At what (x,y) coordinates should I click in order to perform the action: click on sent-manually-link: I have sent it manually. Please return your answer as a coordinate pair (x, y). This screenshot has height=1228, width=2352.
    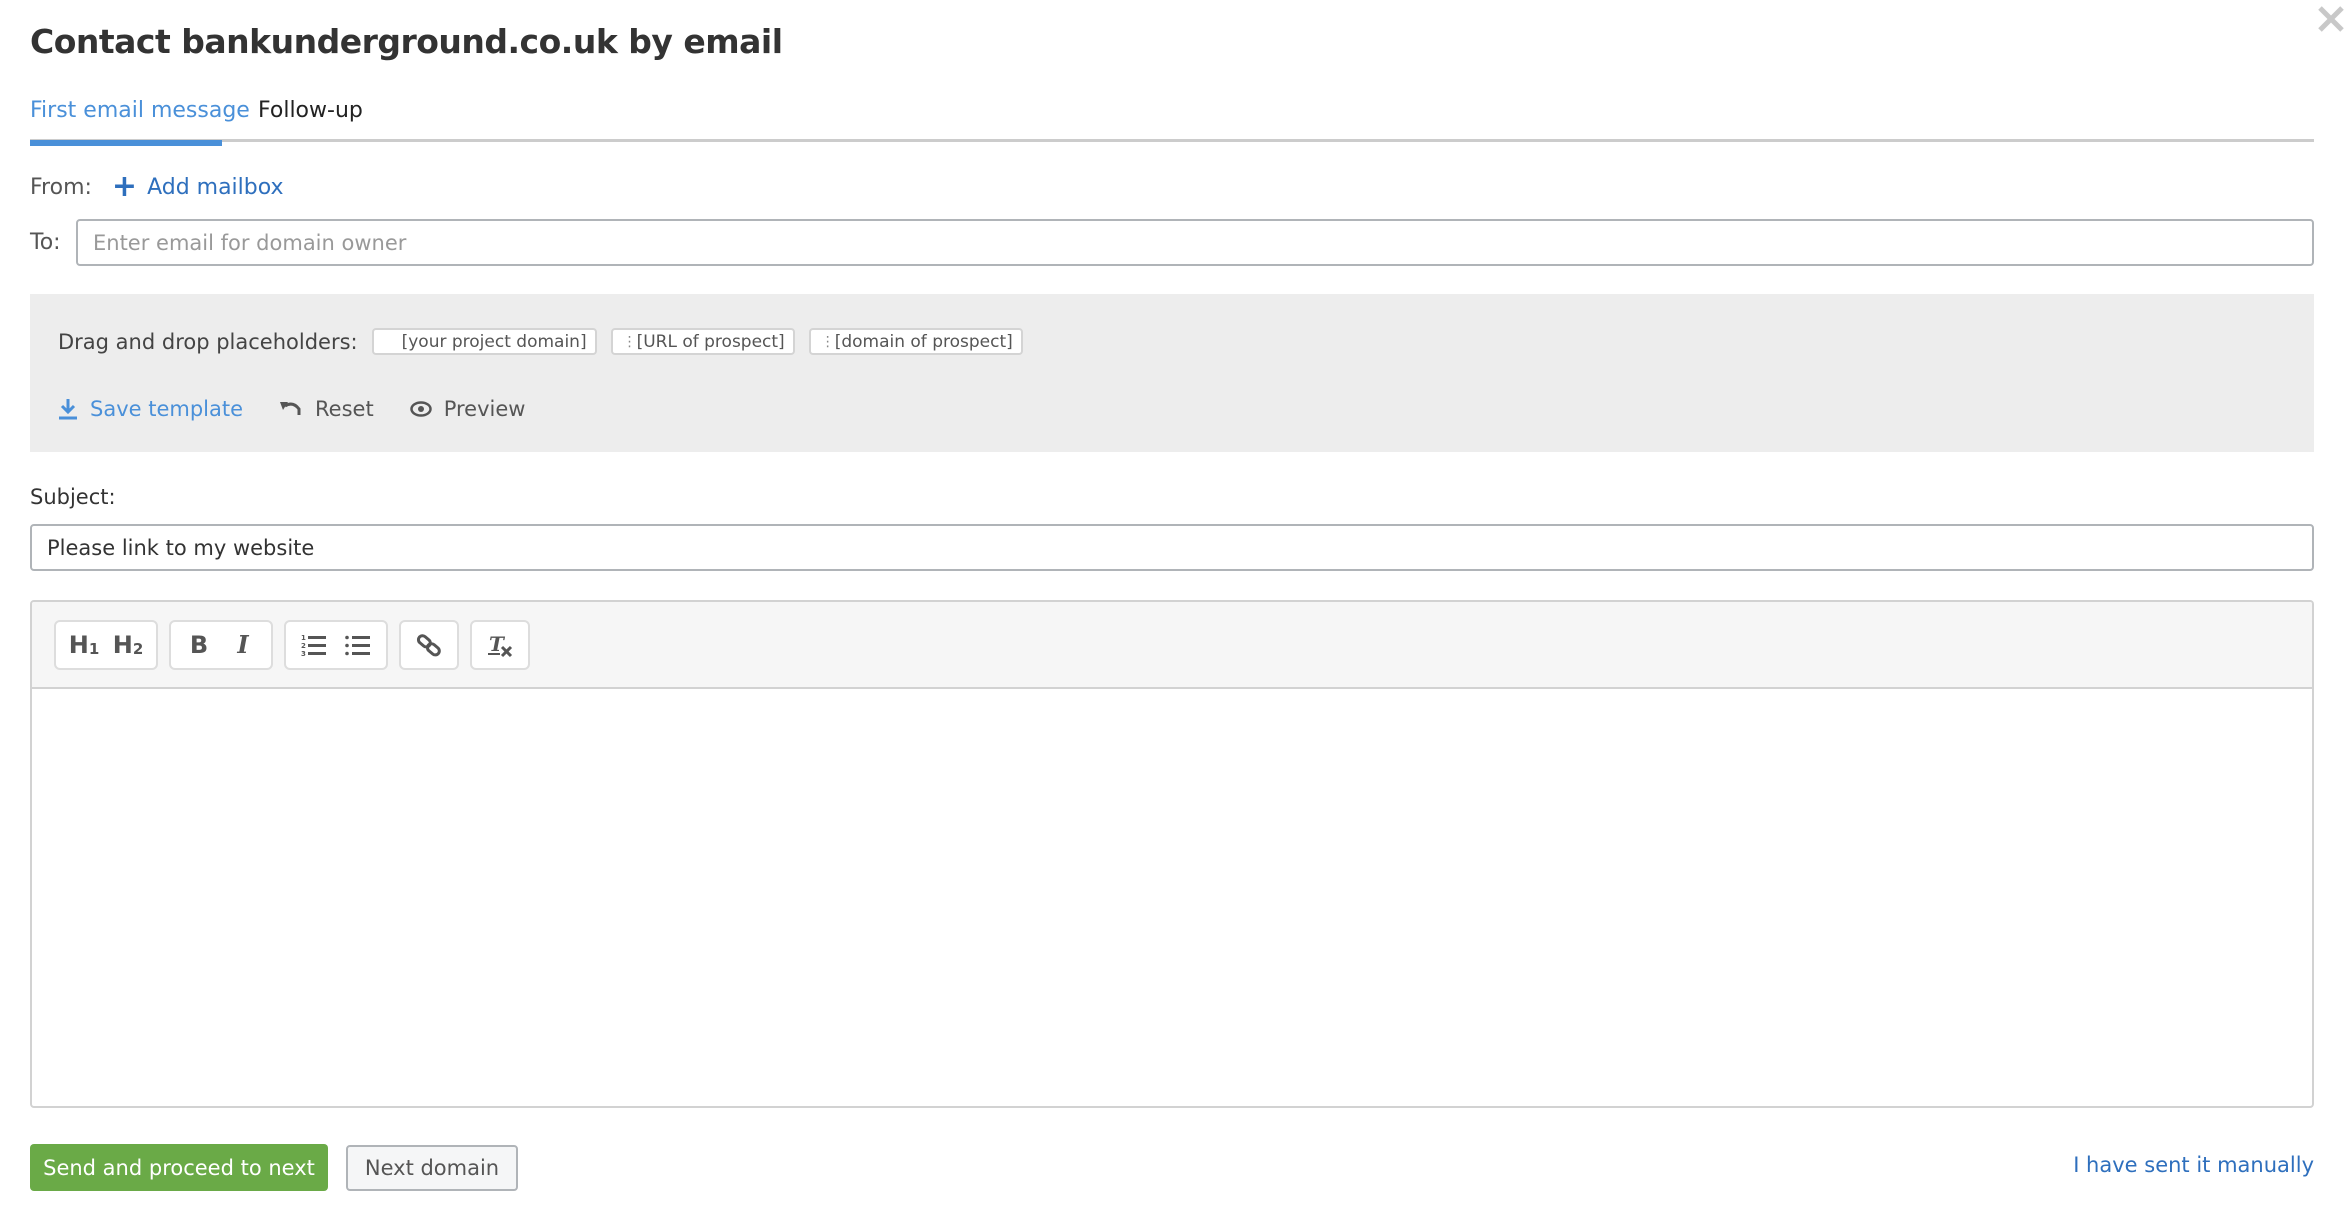
    Looking at the image, I should click on (2193, 1165).